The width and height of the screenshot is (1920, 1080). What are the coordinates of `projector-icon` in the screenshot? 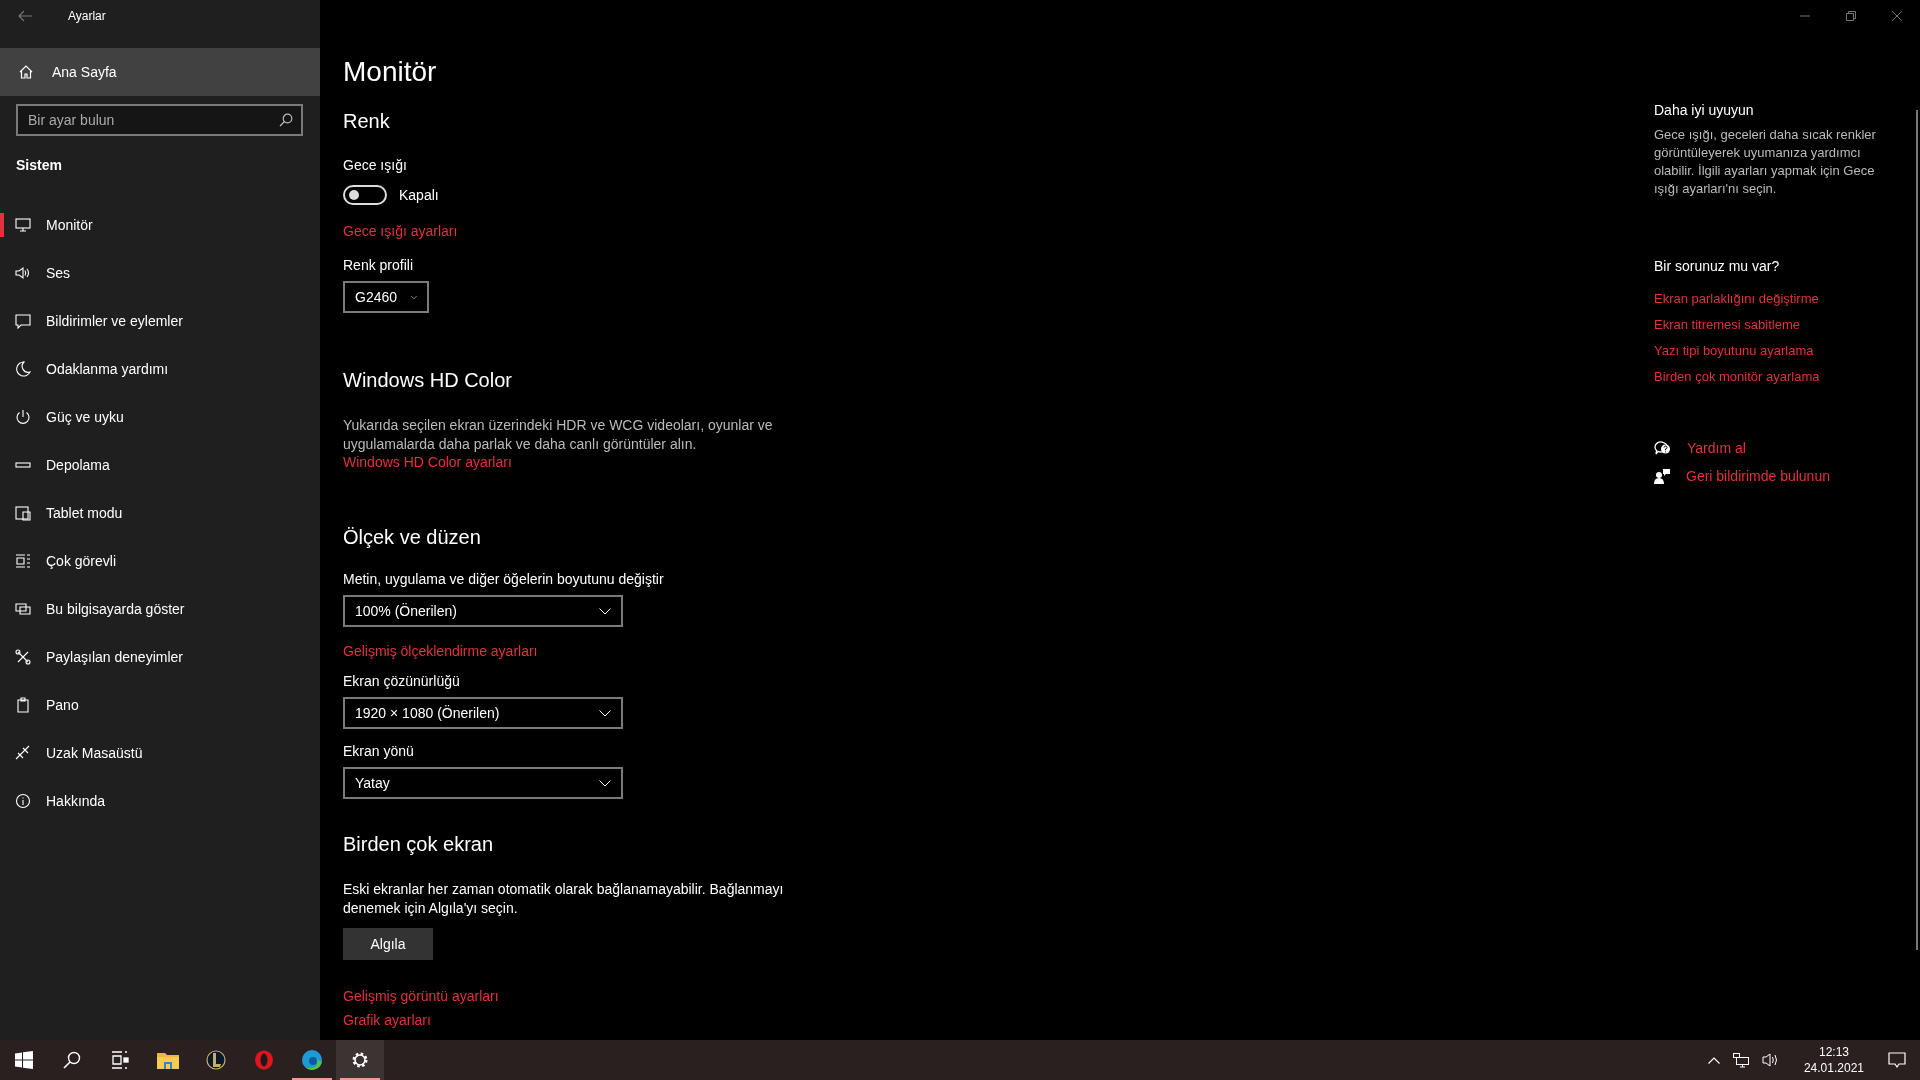 It's located at (23, 609).